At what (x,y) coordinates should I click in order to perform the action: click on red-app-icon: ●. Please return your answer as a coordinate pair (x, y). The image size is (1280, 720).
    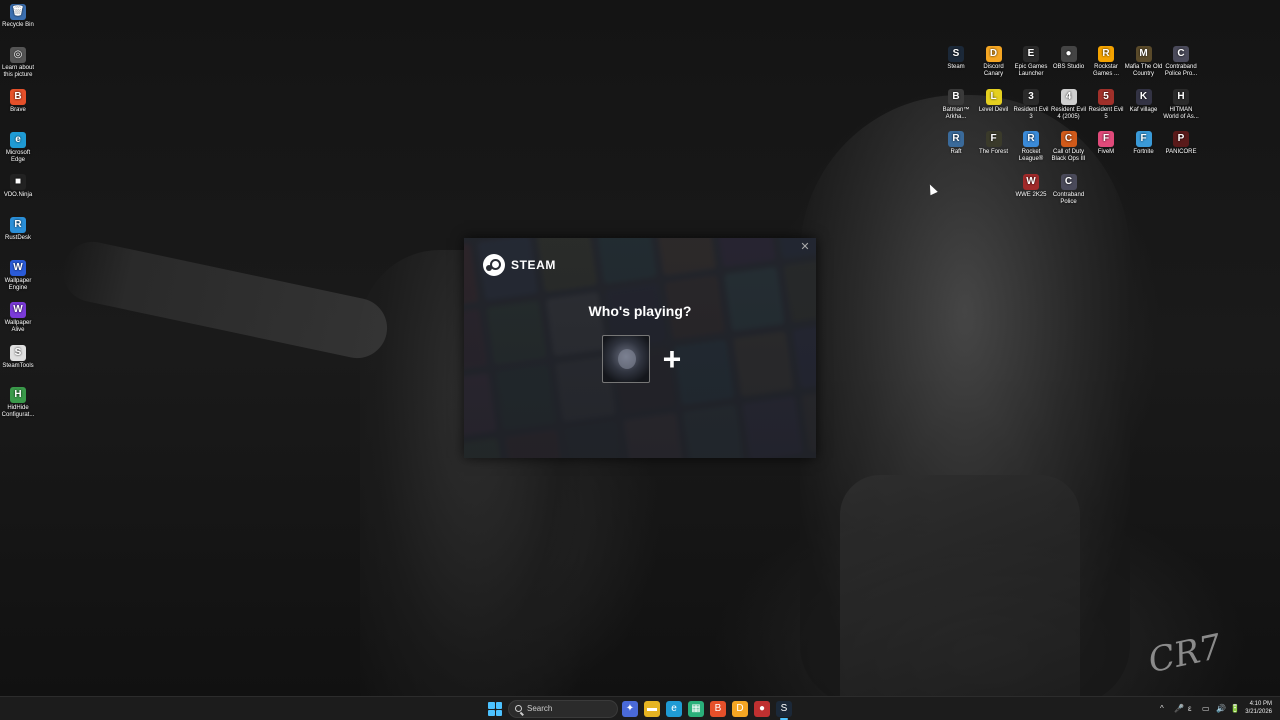
    Looking at the image, I should click on (762, 709).